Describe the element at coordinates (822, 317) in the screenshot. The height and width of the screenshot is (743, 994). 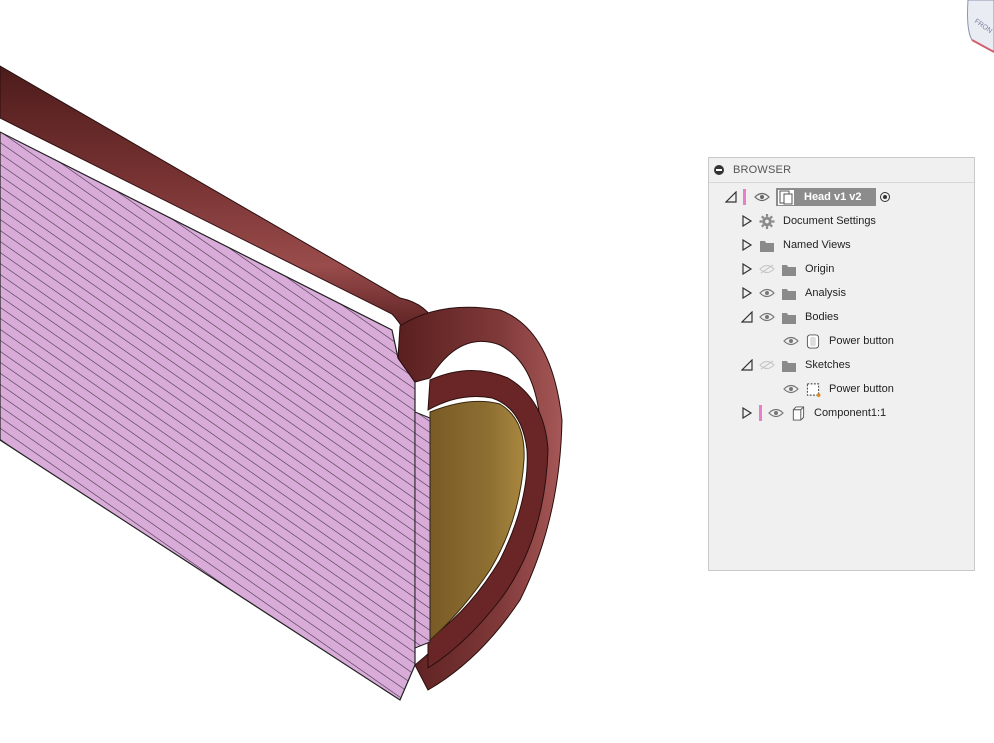
I see `tree-label: Bodies` at that location.